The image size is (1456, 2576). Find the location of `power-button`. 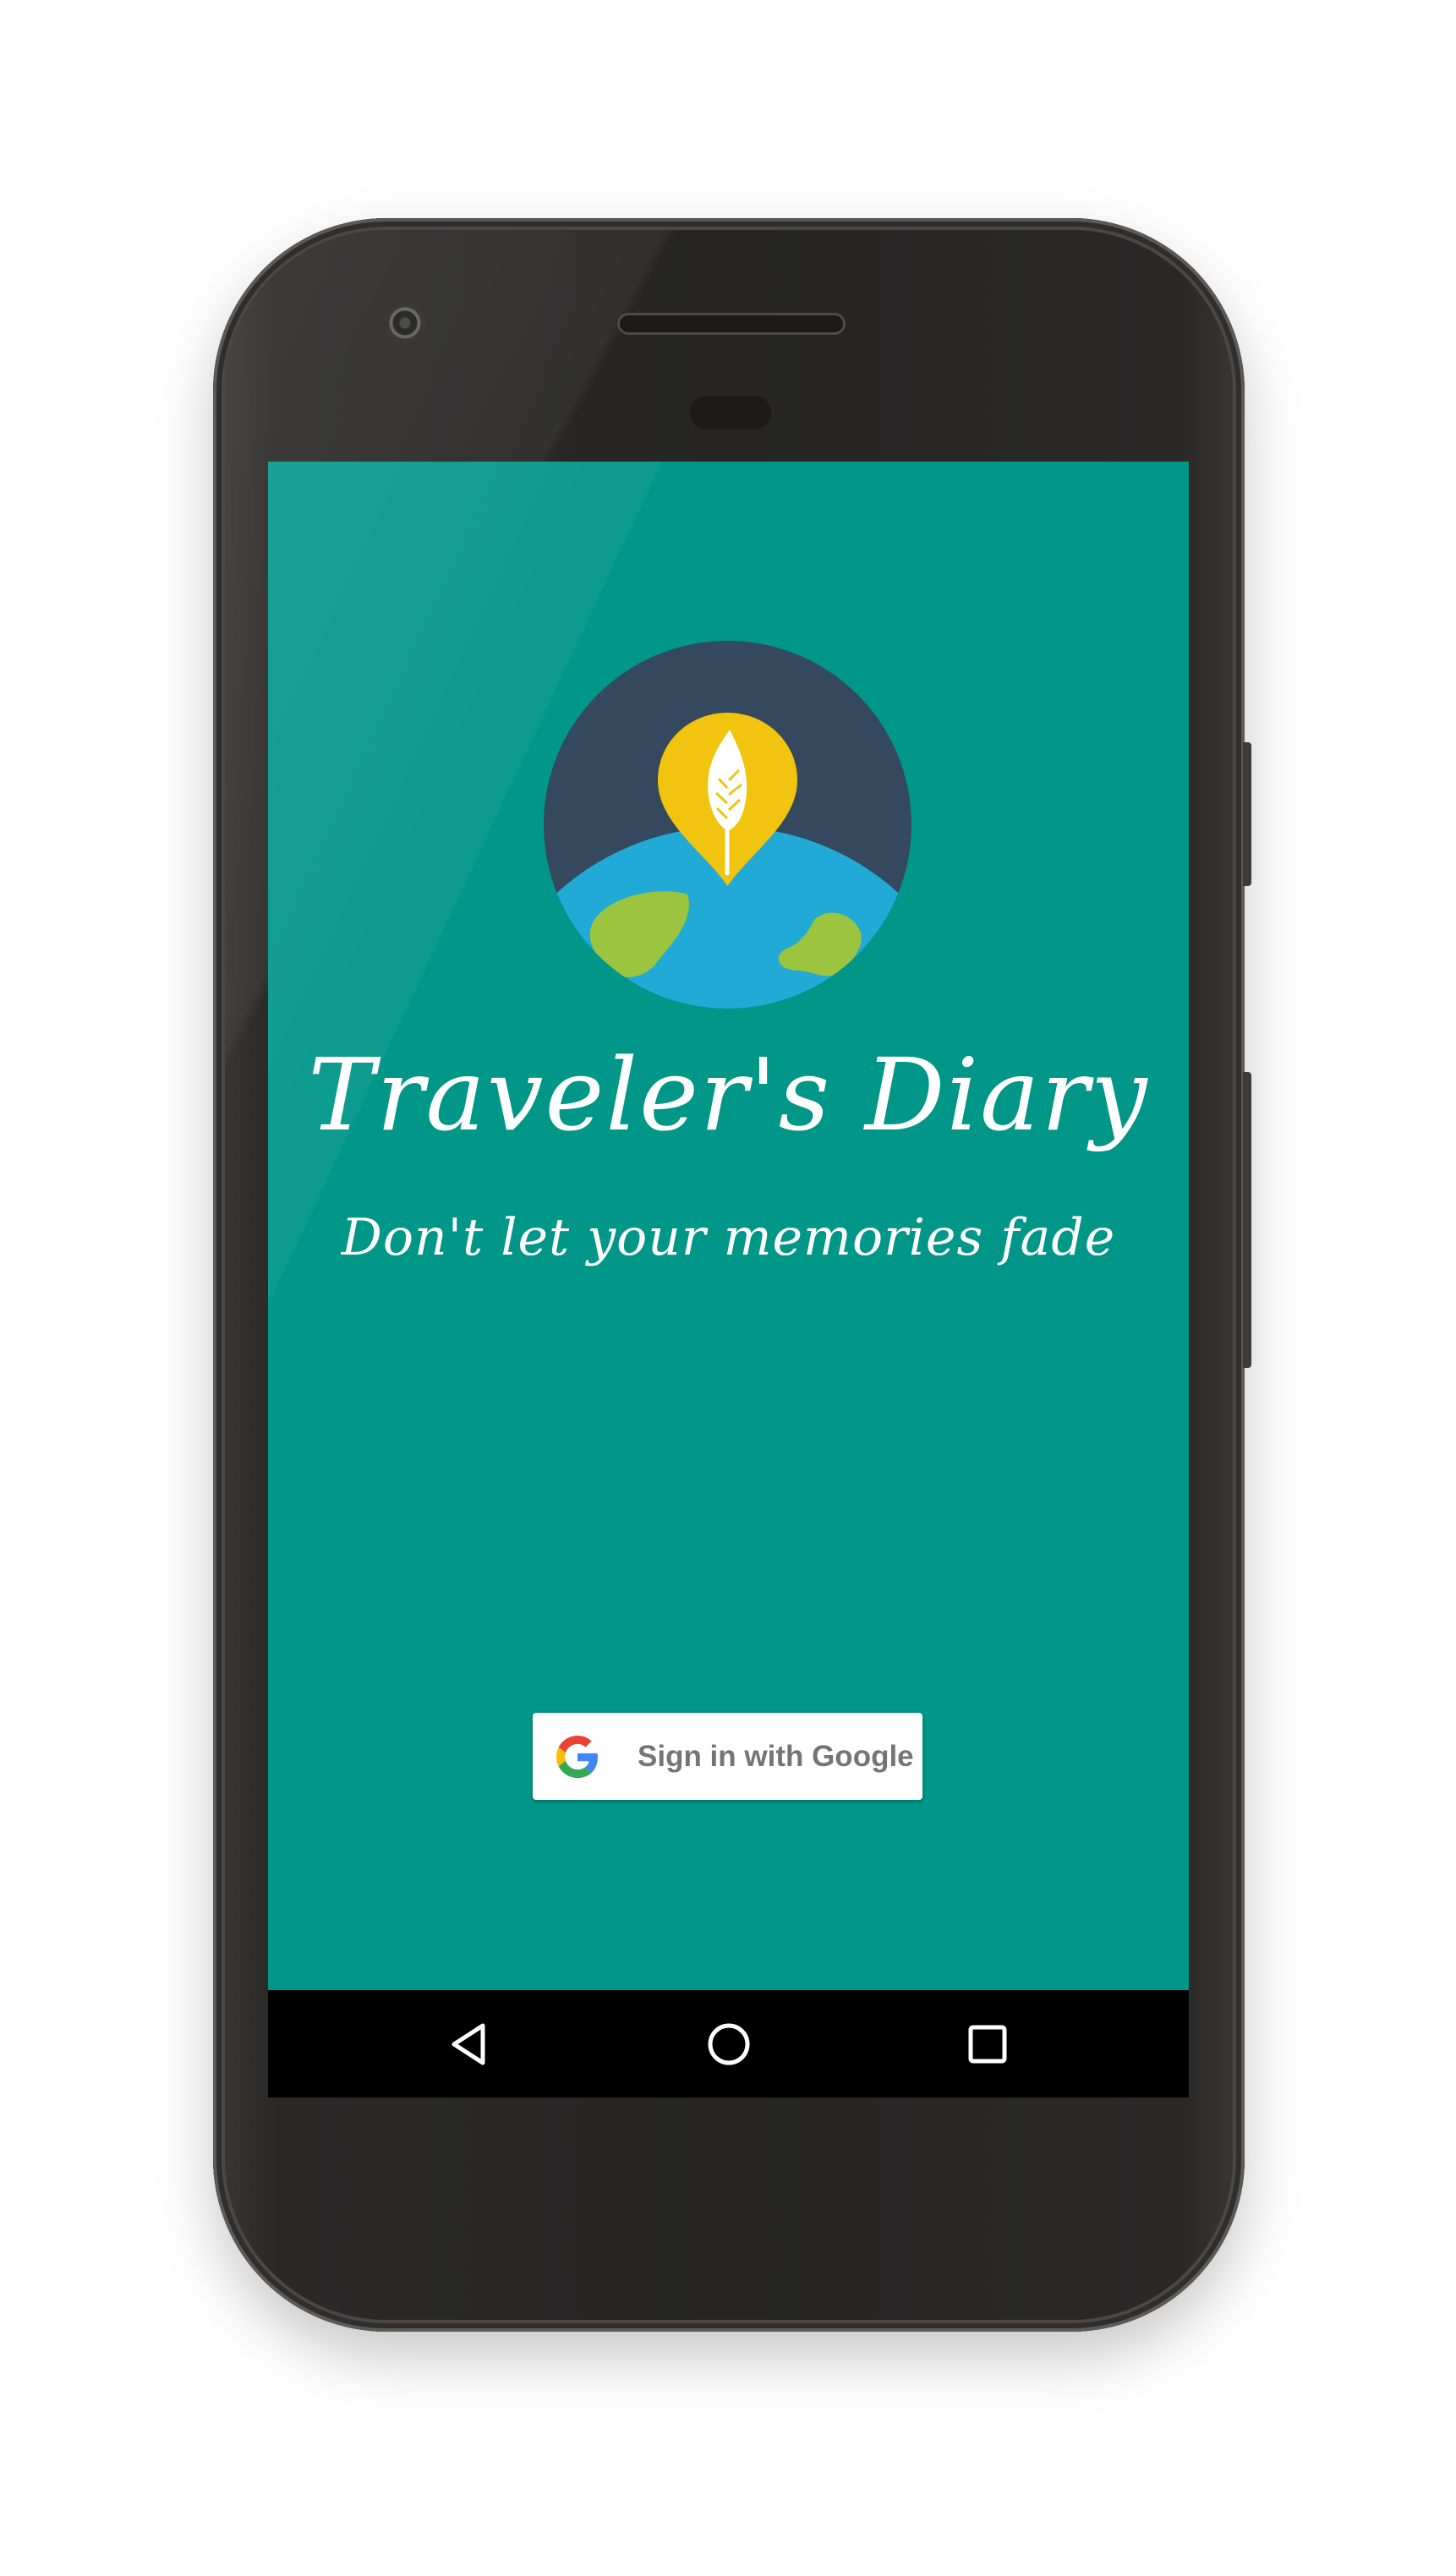

power-button is located at coordinates (1247, 814).